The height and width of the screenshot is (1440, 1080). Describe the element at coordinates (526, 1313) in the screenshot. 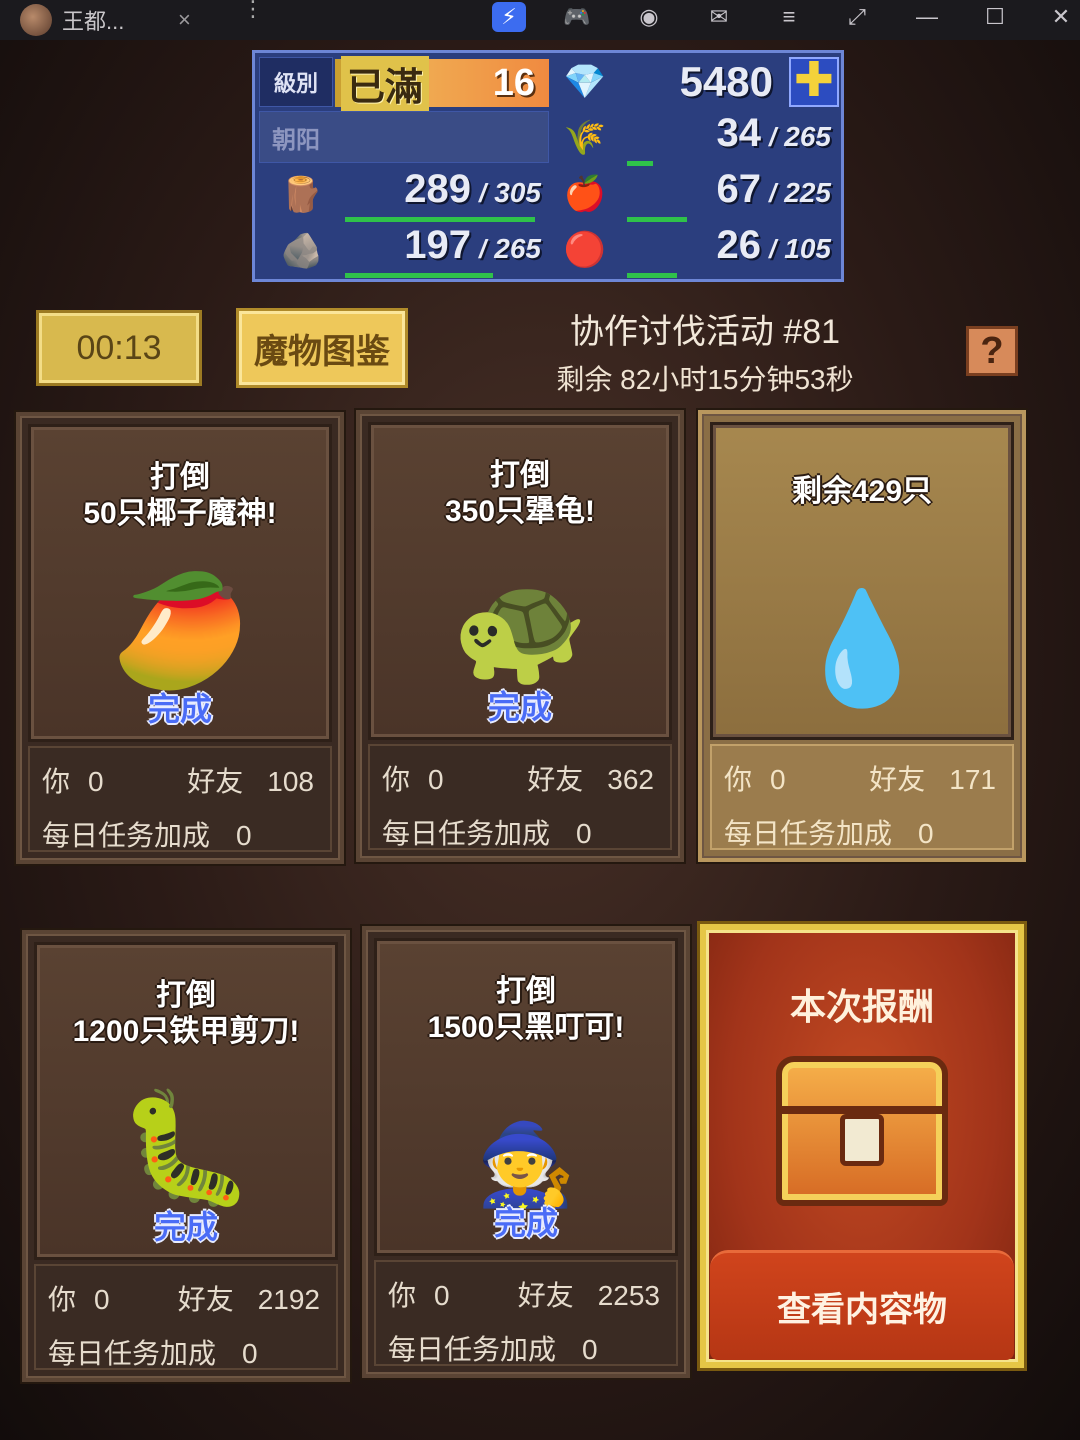

I see `quest-stats: 你0 好友 2253 每日任务加成 0` at that location.